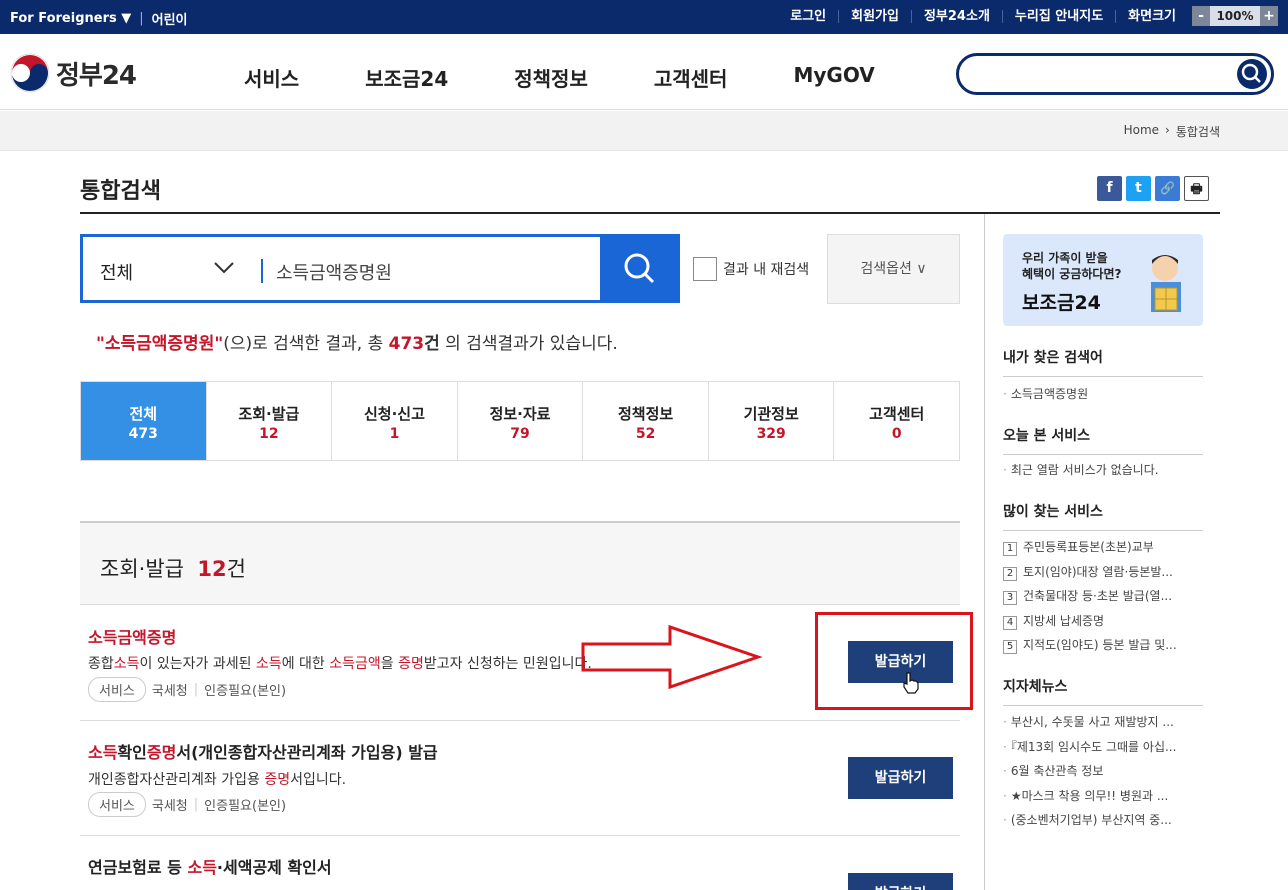 Image resolution: width=1288 pixels, height=890 pixels. Describe the element at coordinates (520, 563) in the screenshot. I see `section-header: 조회·발급 12건` at that location.